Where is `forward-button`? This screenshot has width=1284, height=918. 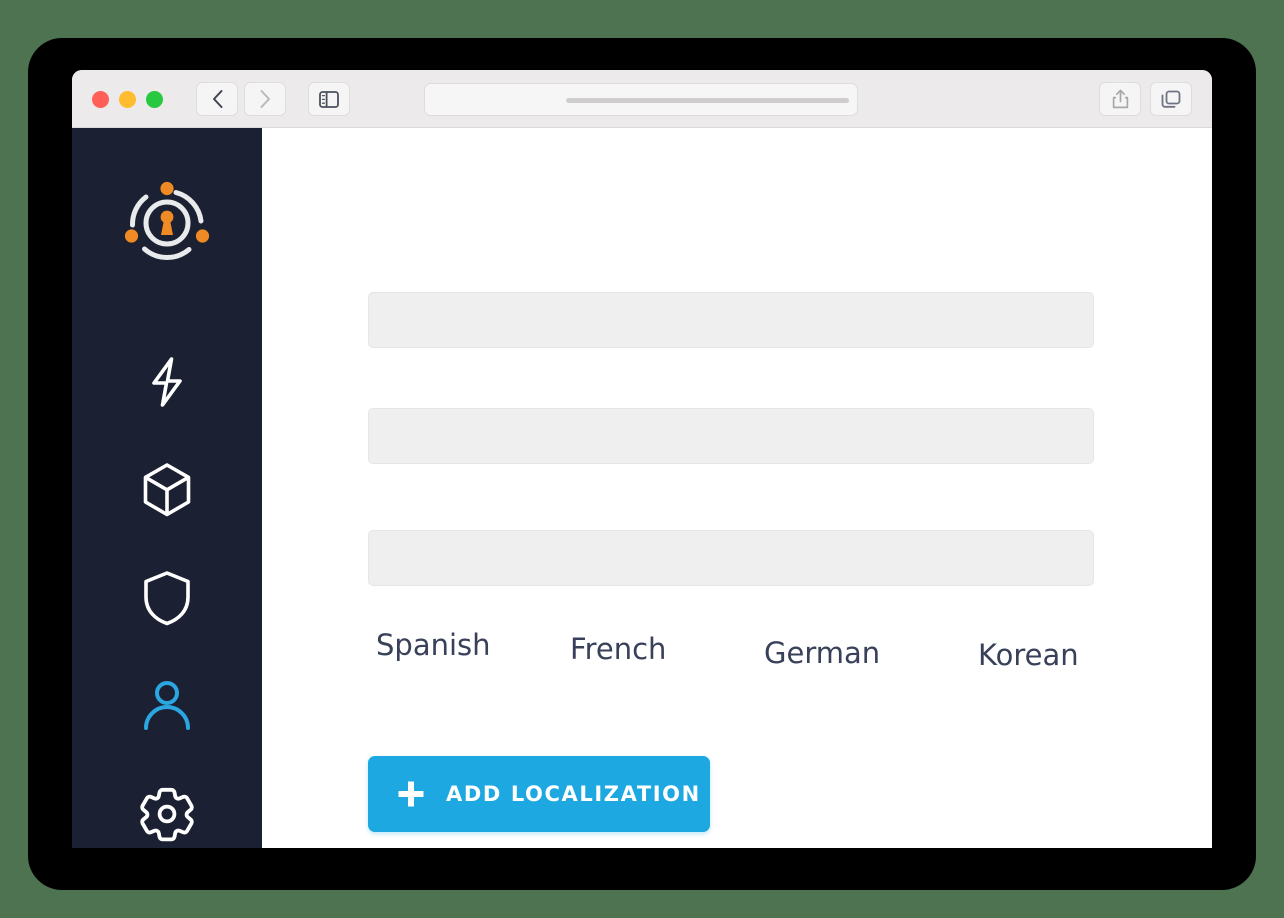
forward-button is located at coordinates (265, 99).